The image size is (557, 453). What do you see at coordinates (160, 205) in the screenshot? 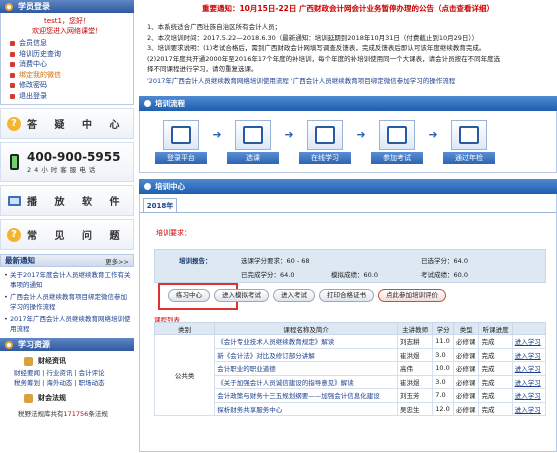
I see `tab-2018: 2018年` at bounding box center [160, 205].